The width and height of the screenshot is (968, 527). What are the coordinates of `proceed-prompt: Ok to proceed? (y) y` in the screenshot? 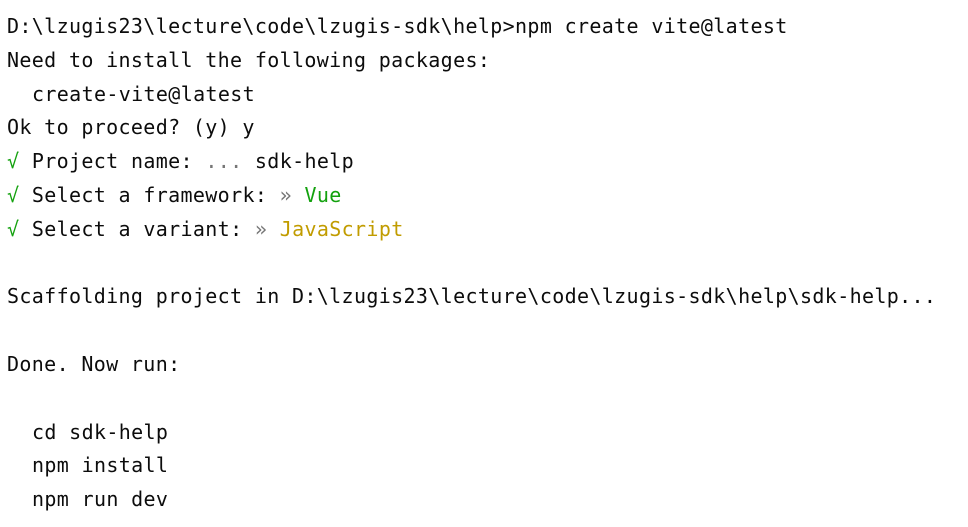 It's located at (131, 127).